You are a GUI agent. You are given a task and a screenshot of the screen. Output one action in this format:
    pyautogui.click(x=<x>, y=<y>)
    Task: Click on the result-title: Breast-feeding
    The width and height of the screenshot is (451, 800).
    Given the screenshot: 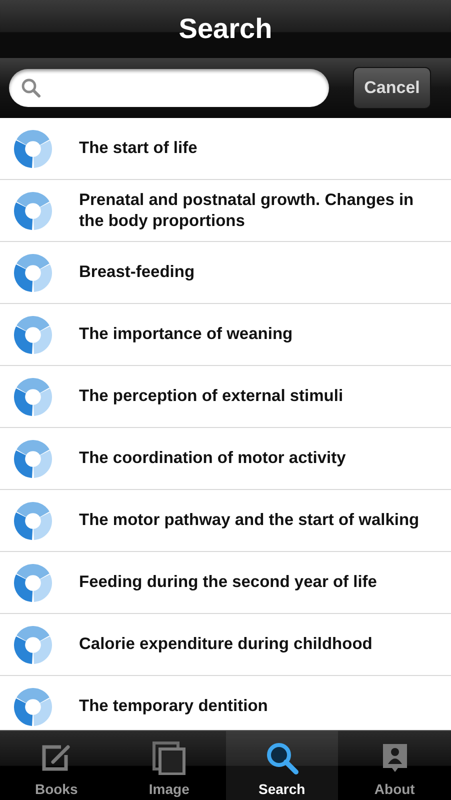 What is the action you would take?
    pyautogui.click(x=137, y=272)
    